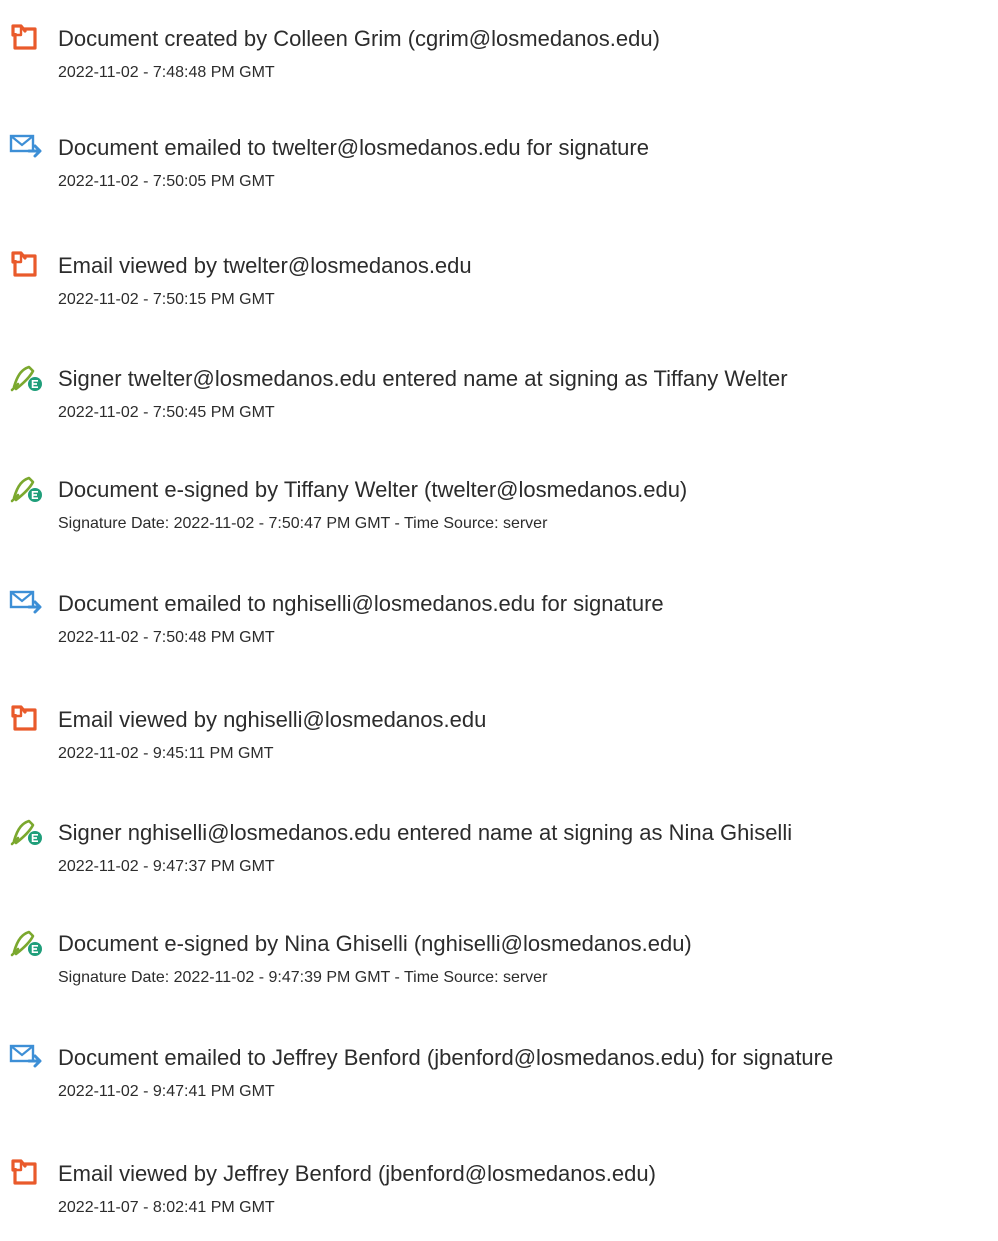 Image resolution: width=998 pixels, height=1241 pixels. I want to click on event-timestamp: 2022-11-02 - 9:47:37 PM GMT, so click(166, 866).